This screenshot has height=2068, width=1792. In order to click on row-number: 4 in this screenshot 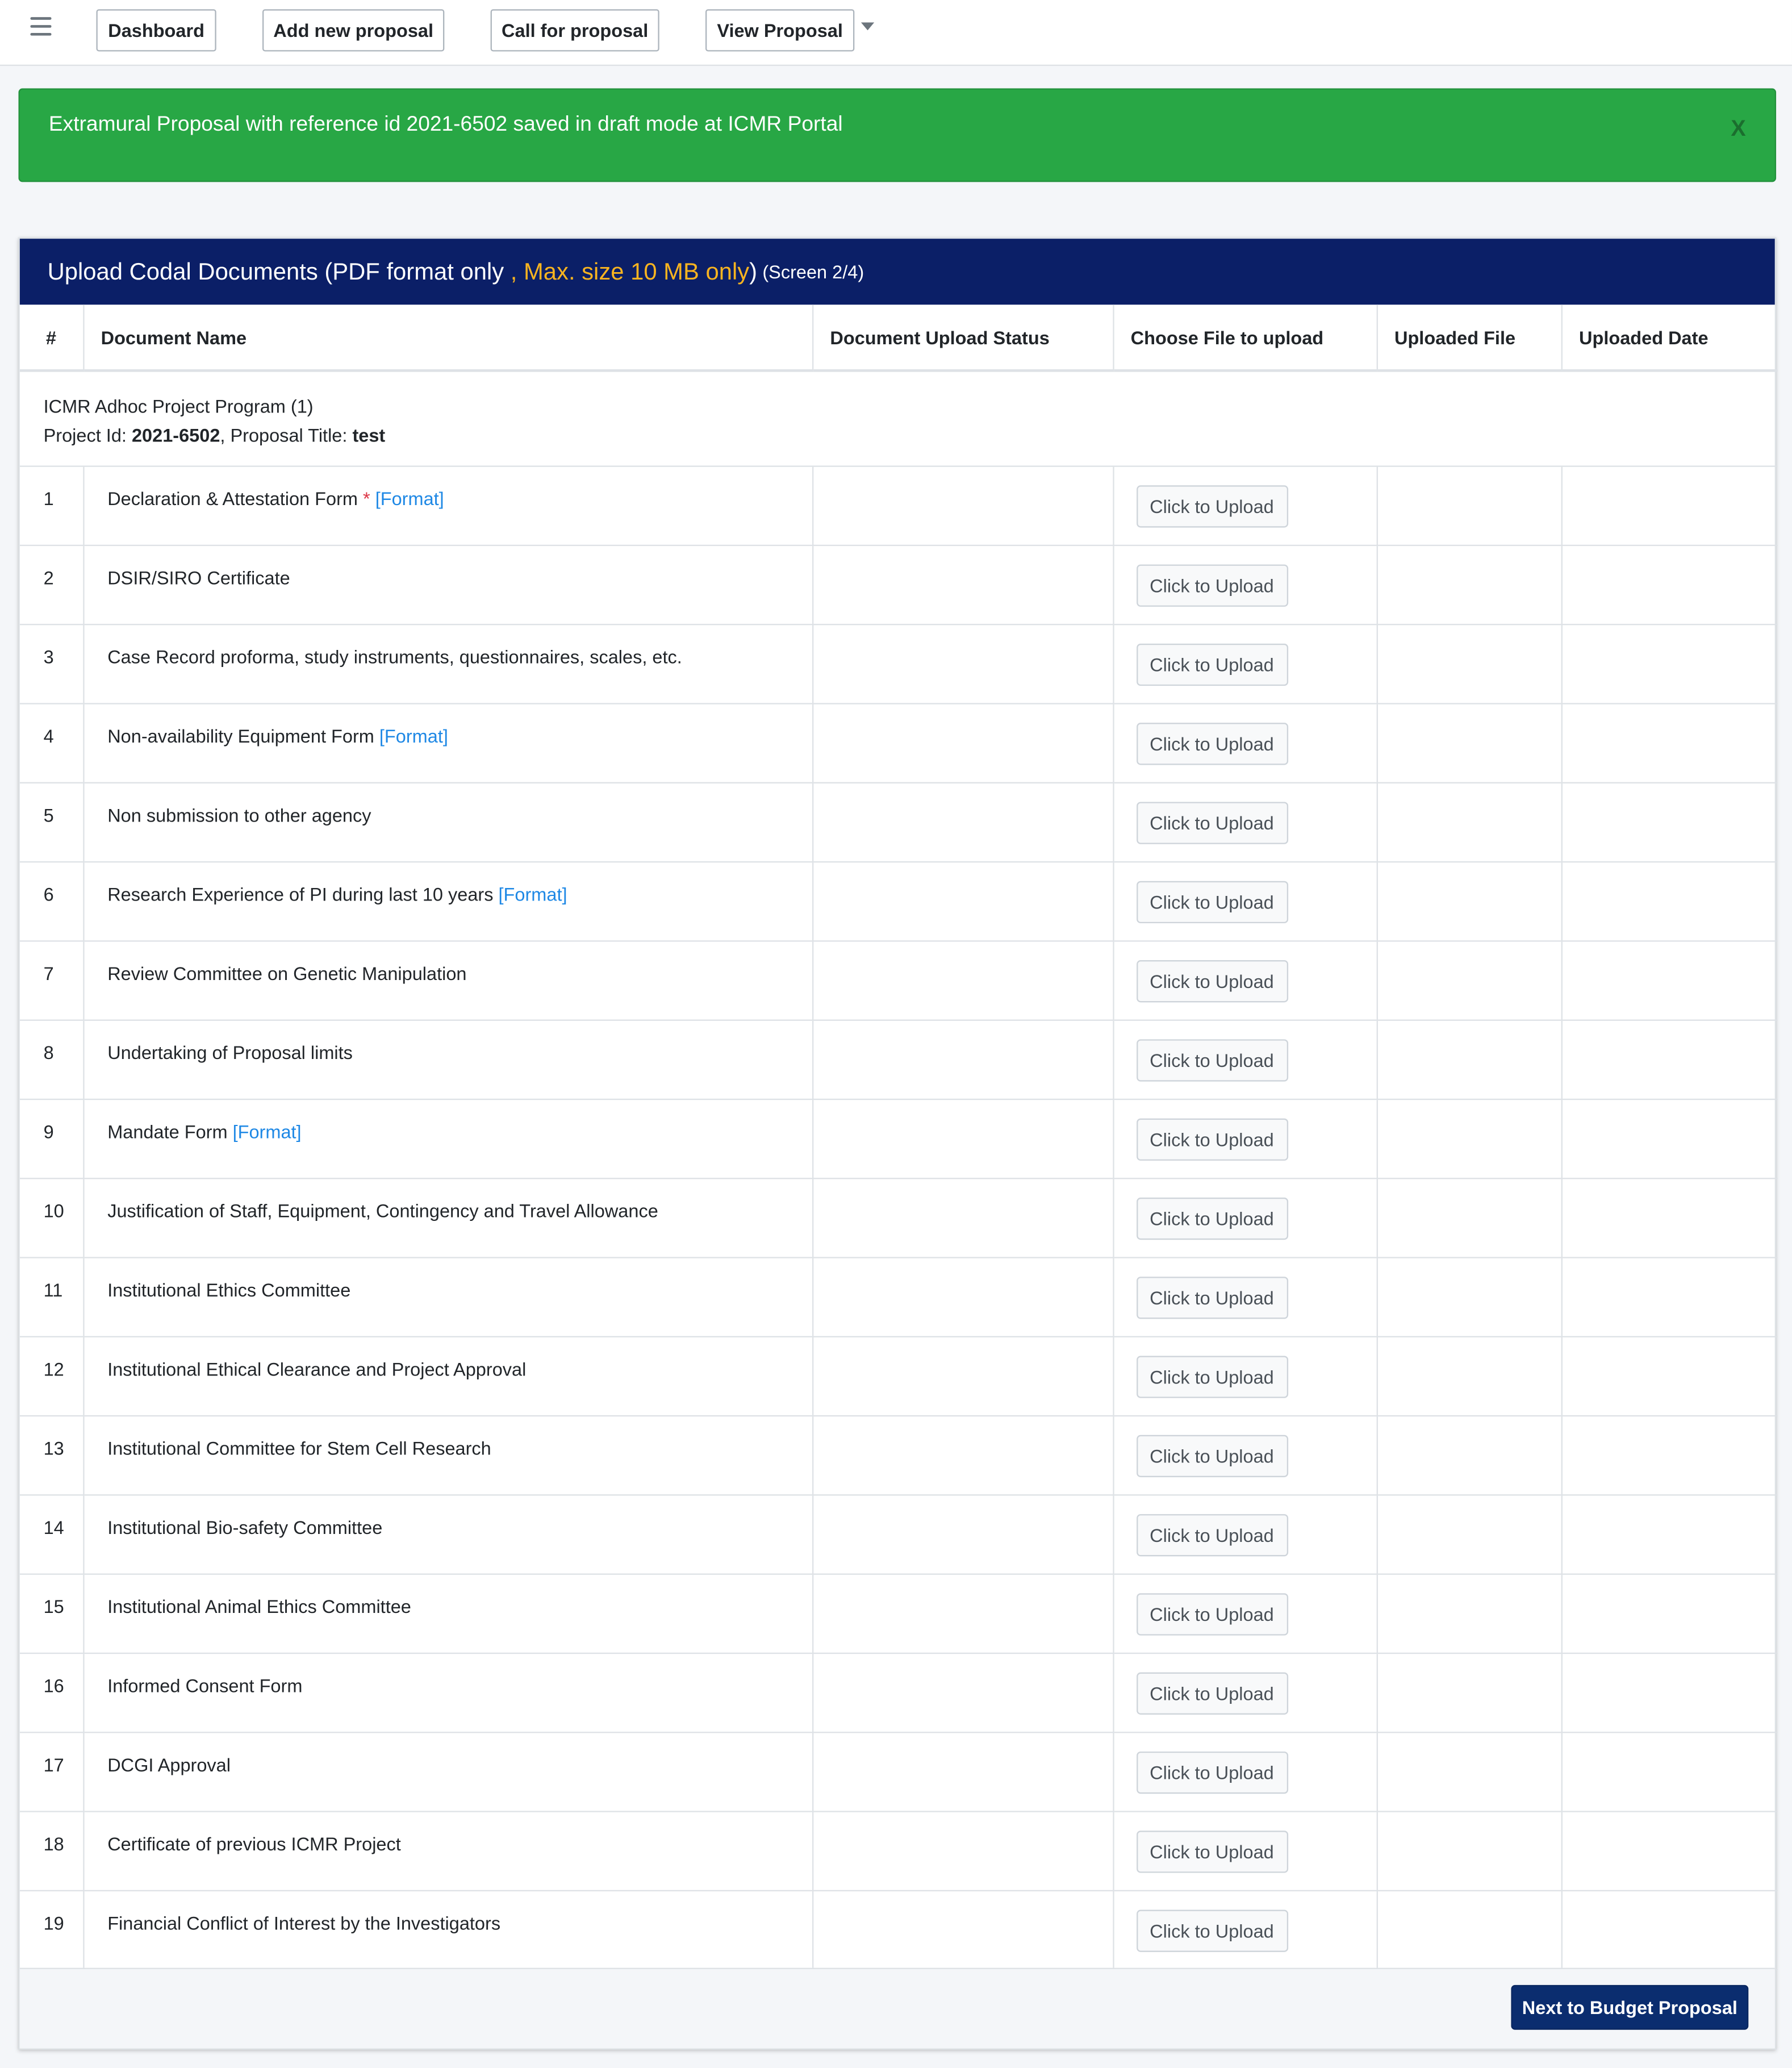, I will do `click(51, 743)`.